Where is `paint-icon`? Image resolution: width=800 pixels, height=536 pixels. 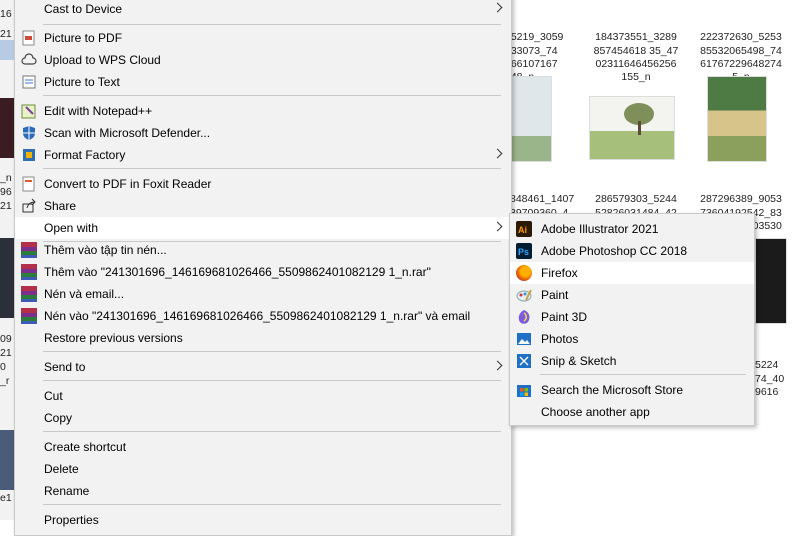 paint-icon is located at coordinates (524, 295).